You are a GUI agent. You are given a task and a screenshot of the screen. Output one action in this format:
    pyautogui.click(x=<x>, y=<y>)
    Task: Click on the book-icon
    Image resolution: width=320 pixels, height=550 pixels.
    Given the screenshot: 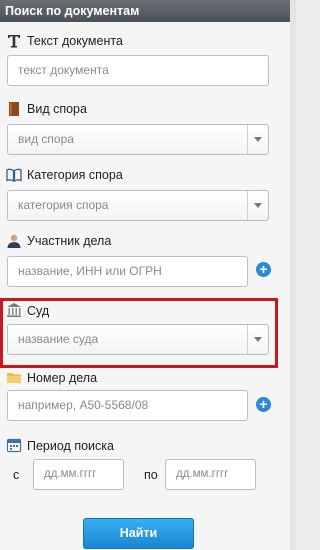 What is the action you would take?
    pyautogui.click(x=14, y=109)
    